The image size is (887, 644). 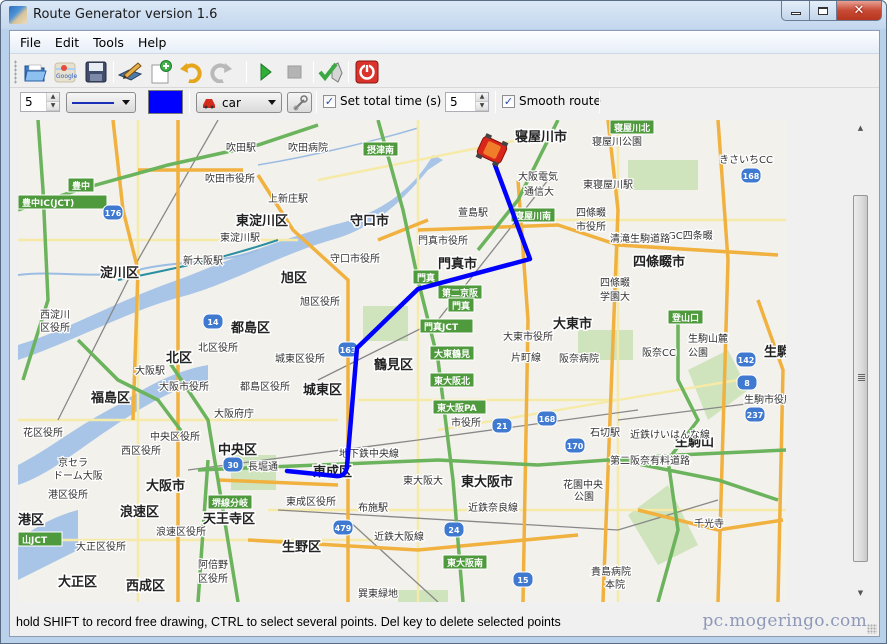 What do you see at coordinates (295, 72) in the screenshot?
I see `stop-button` at bounding box center [295, 72].